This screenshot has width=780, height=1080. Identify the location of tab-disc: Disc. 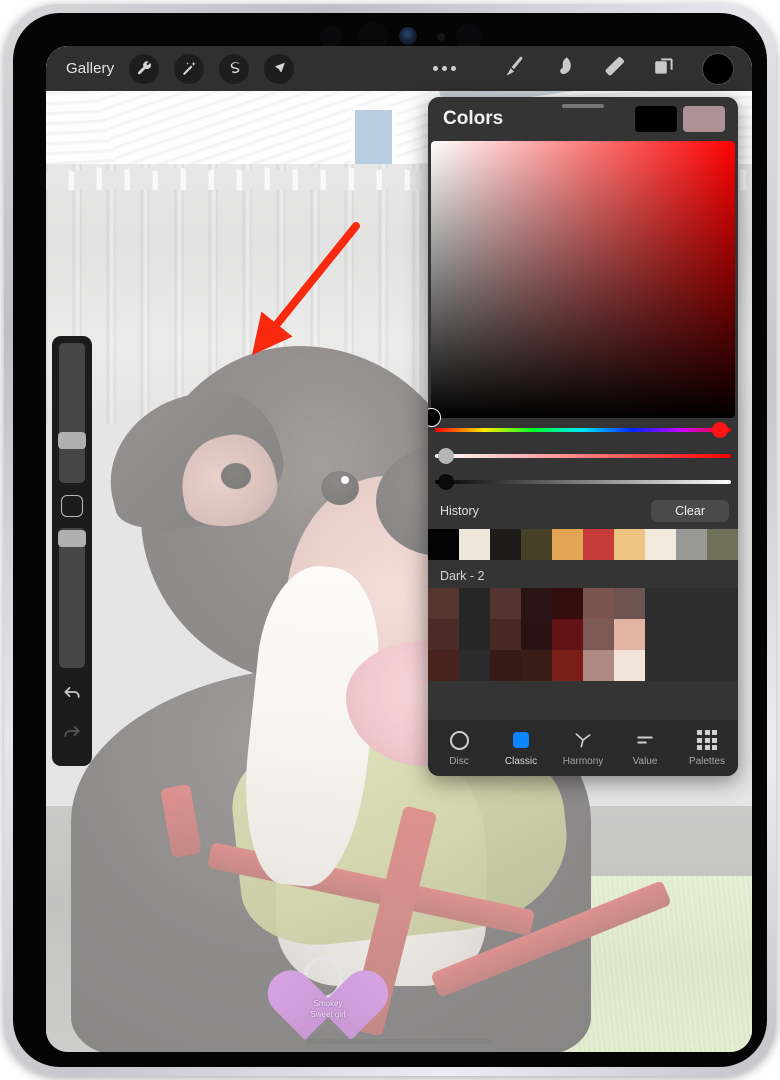
(459, 748).